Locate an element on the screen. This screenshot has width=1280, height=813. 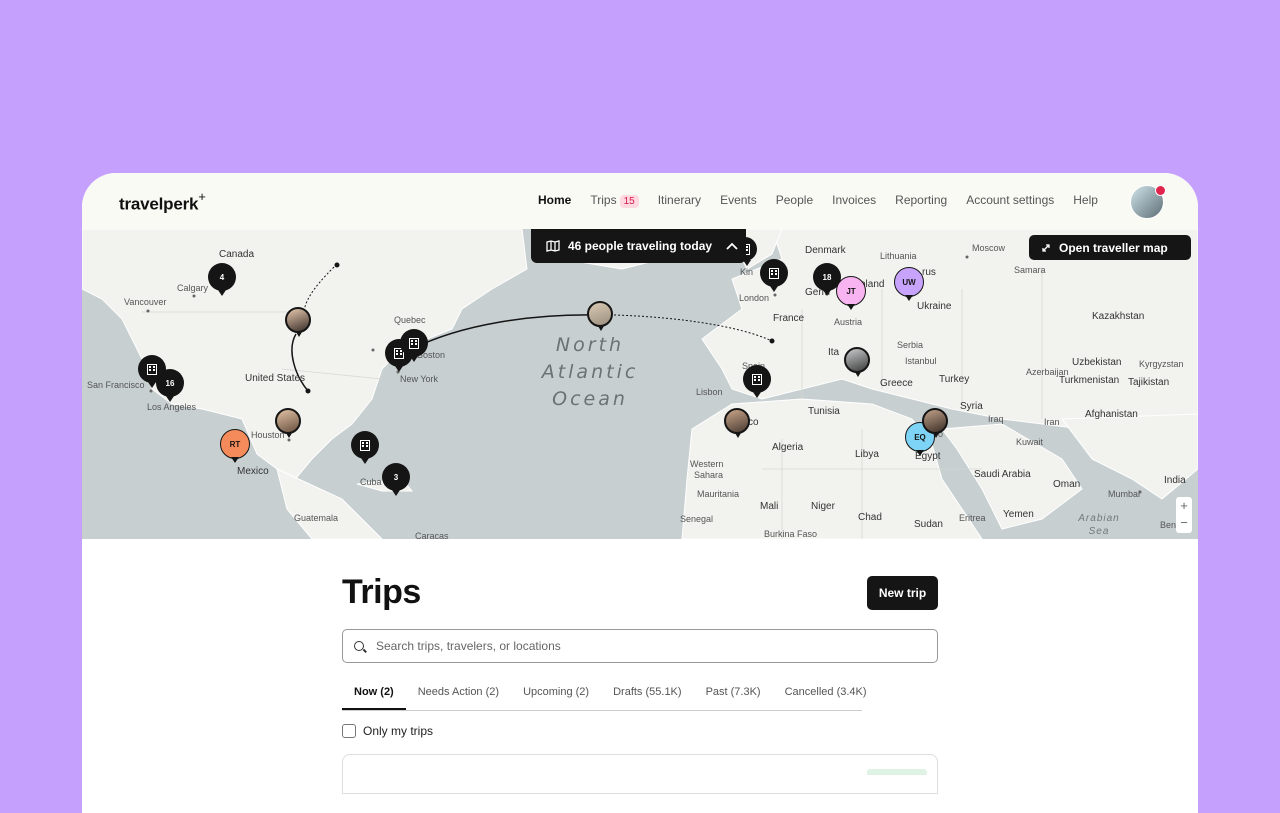
expand-icon is located at coordinates (1046, 247).